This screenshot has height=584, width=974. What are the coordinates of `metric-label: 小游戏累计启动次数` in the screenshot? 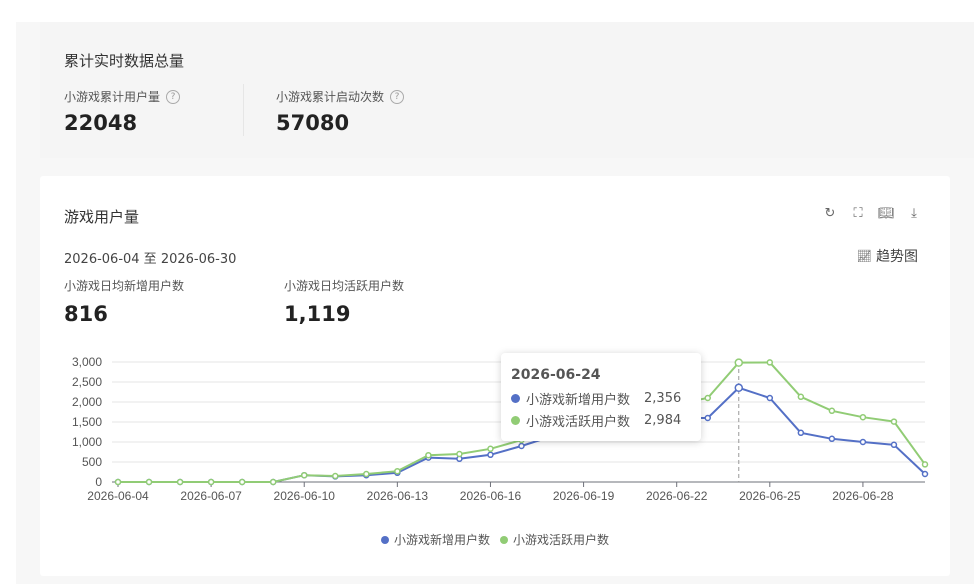 It's located at (330, 97).